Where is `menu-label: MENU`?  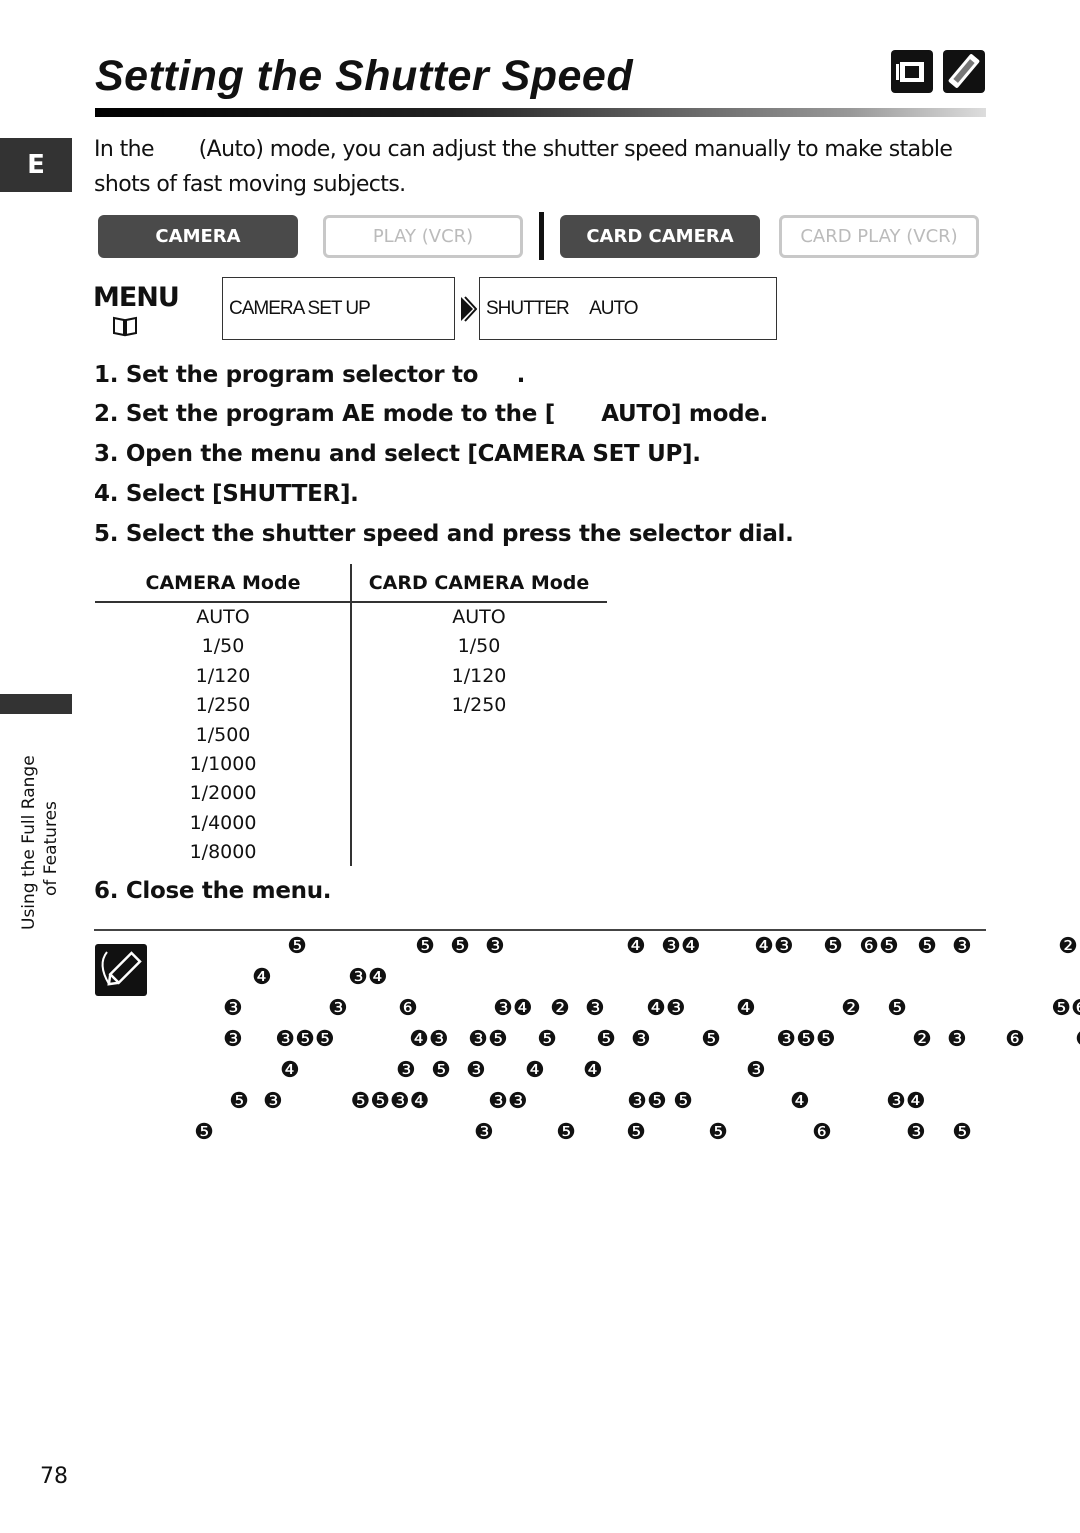
menu-label: MENU is located at coordinates (136, 297).